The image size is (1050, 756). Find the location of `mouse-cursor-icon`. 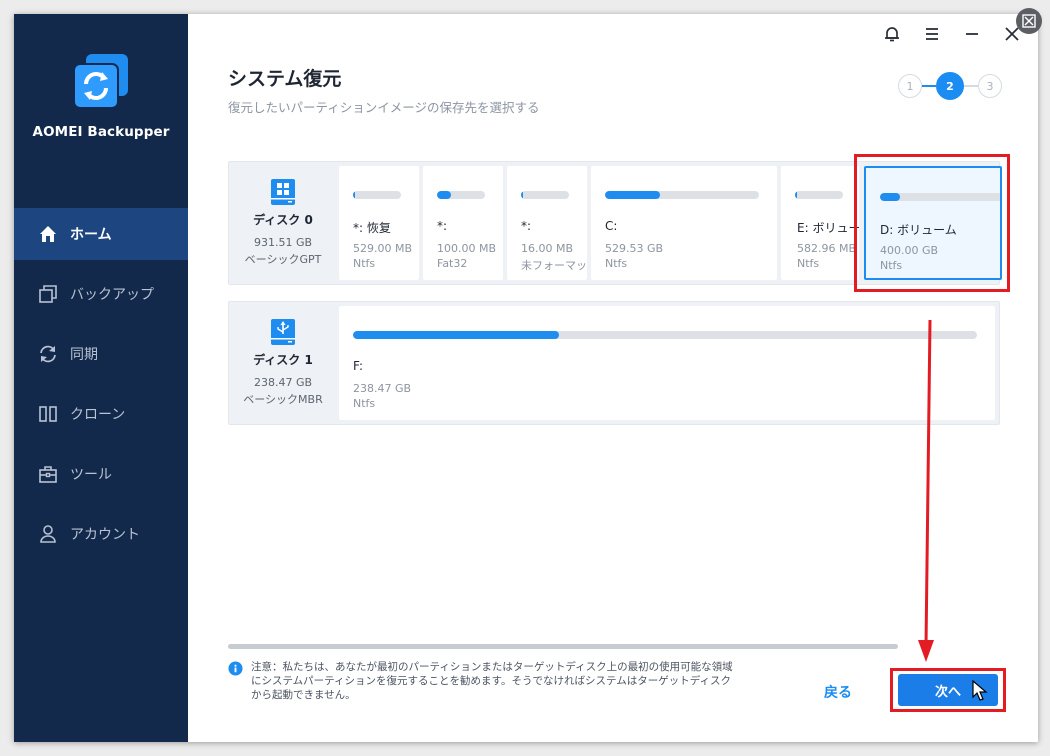

mouse-cursor-icon is located at coordinates (980, 690).